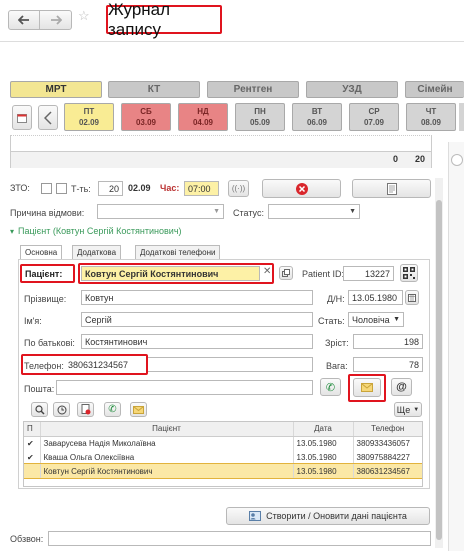 This screenshot has width=464, height=551. Describe the element at coordinates (110, 188) in the screenshot. I see `t-input: 20` at that location.